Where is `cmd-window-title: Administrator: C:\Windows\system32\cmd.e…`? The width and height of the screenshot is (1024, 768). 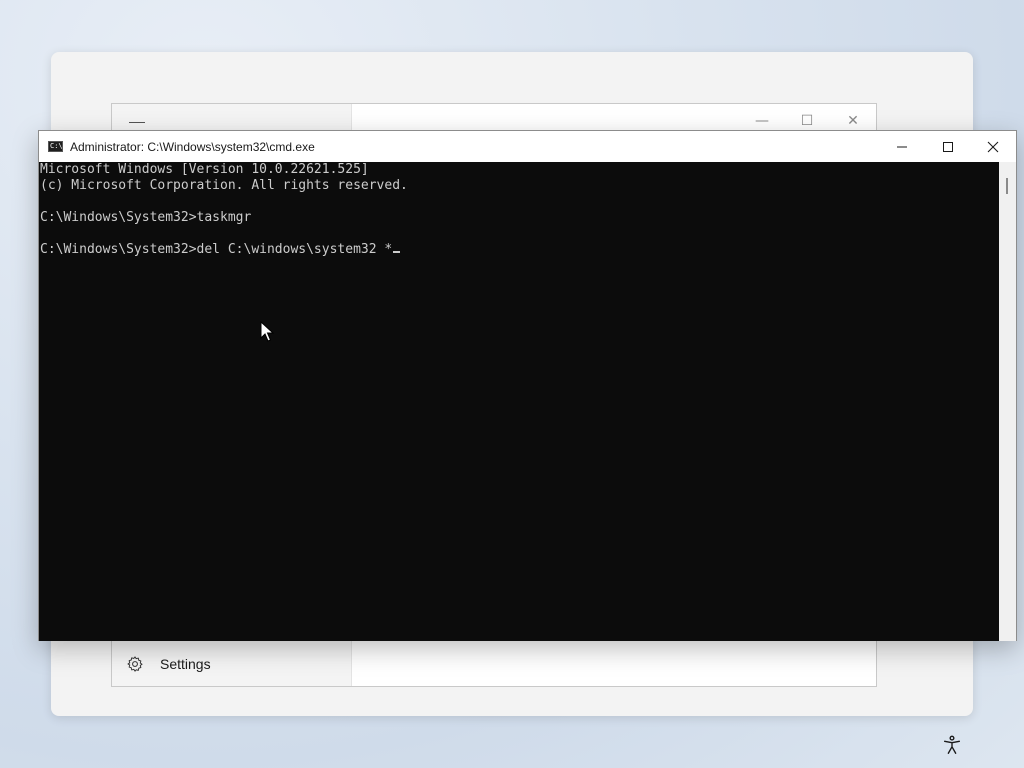 cmd-window-title: Administrator: C:\Windows\system32\cmd.e… is located at coordinates (192, 146).